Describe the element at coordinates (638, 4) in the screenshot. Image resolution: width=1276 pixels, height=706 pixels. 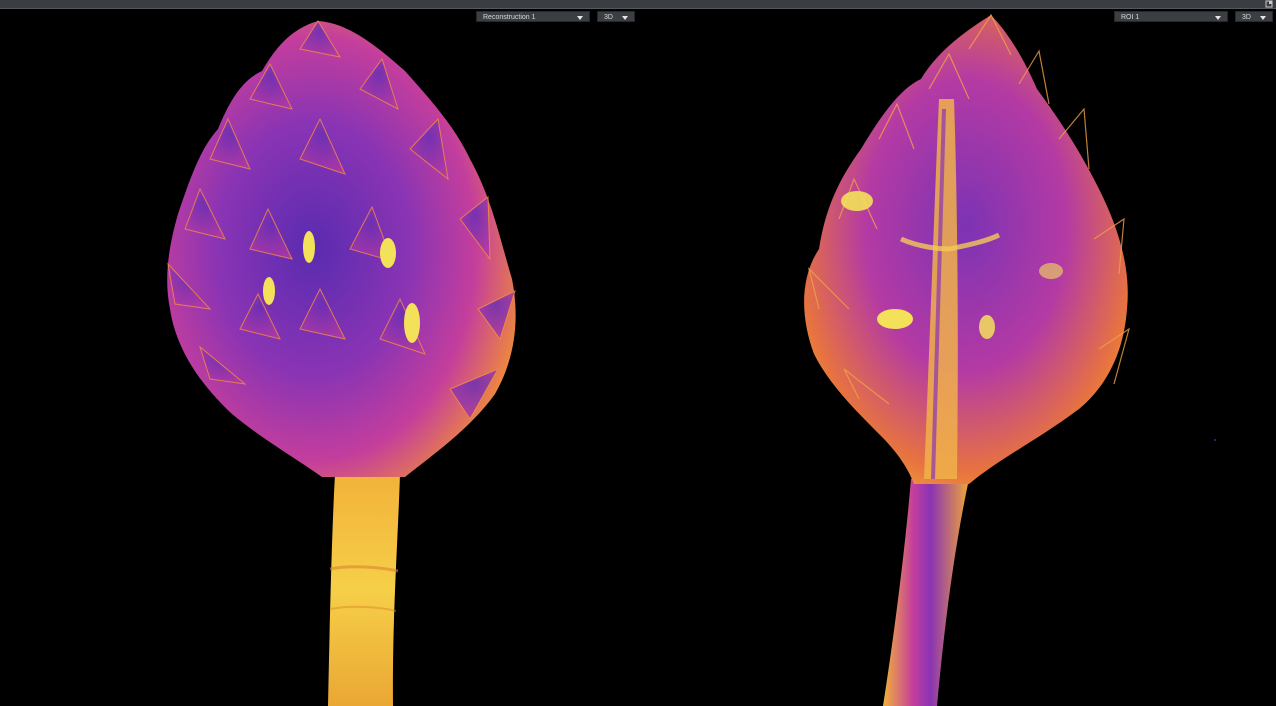
I see `window-toolbar` at that location.